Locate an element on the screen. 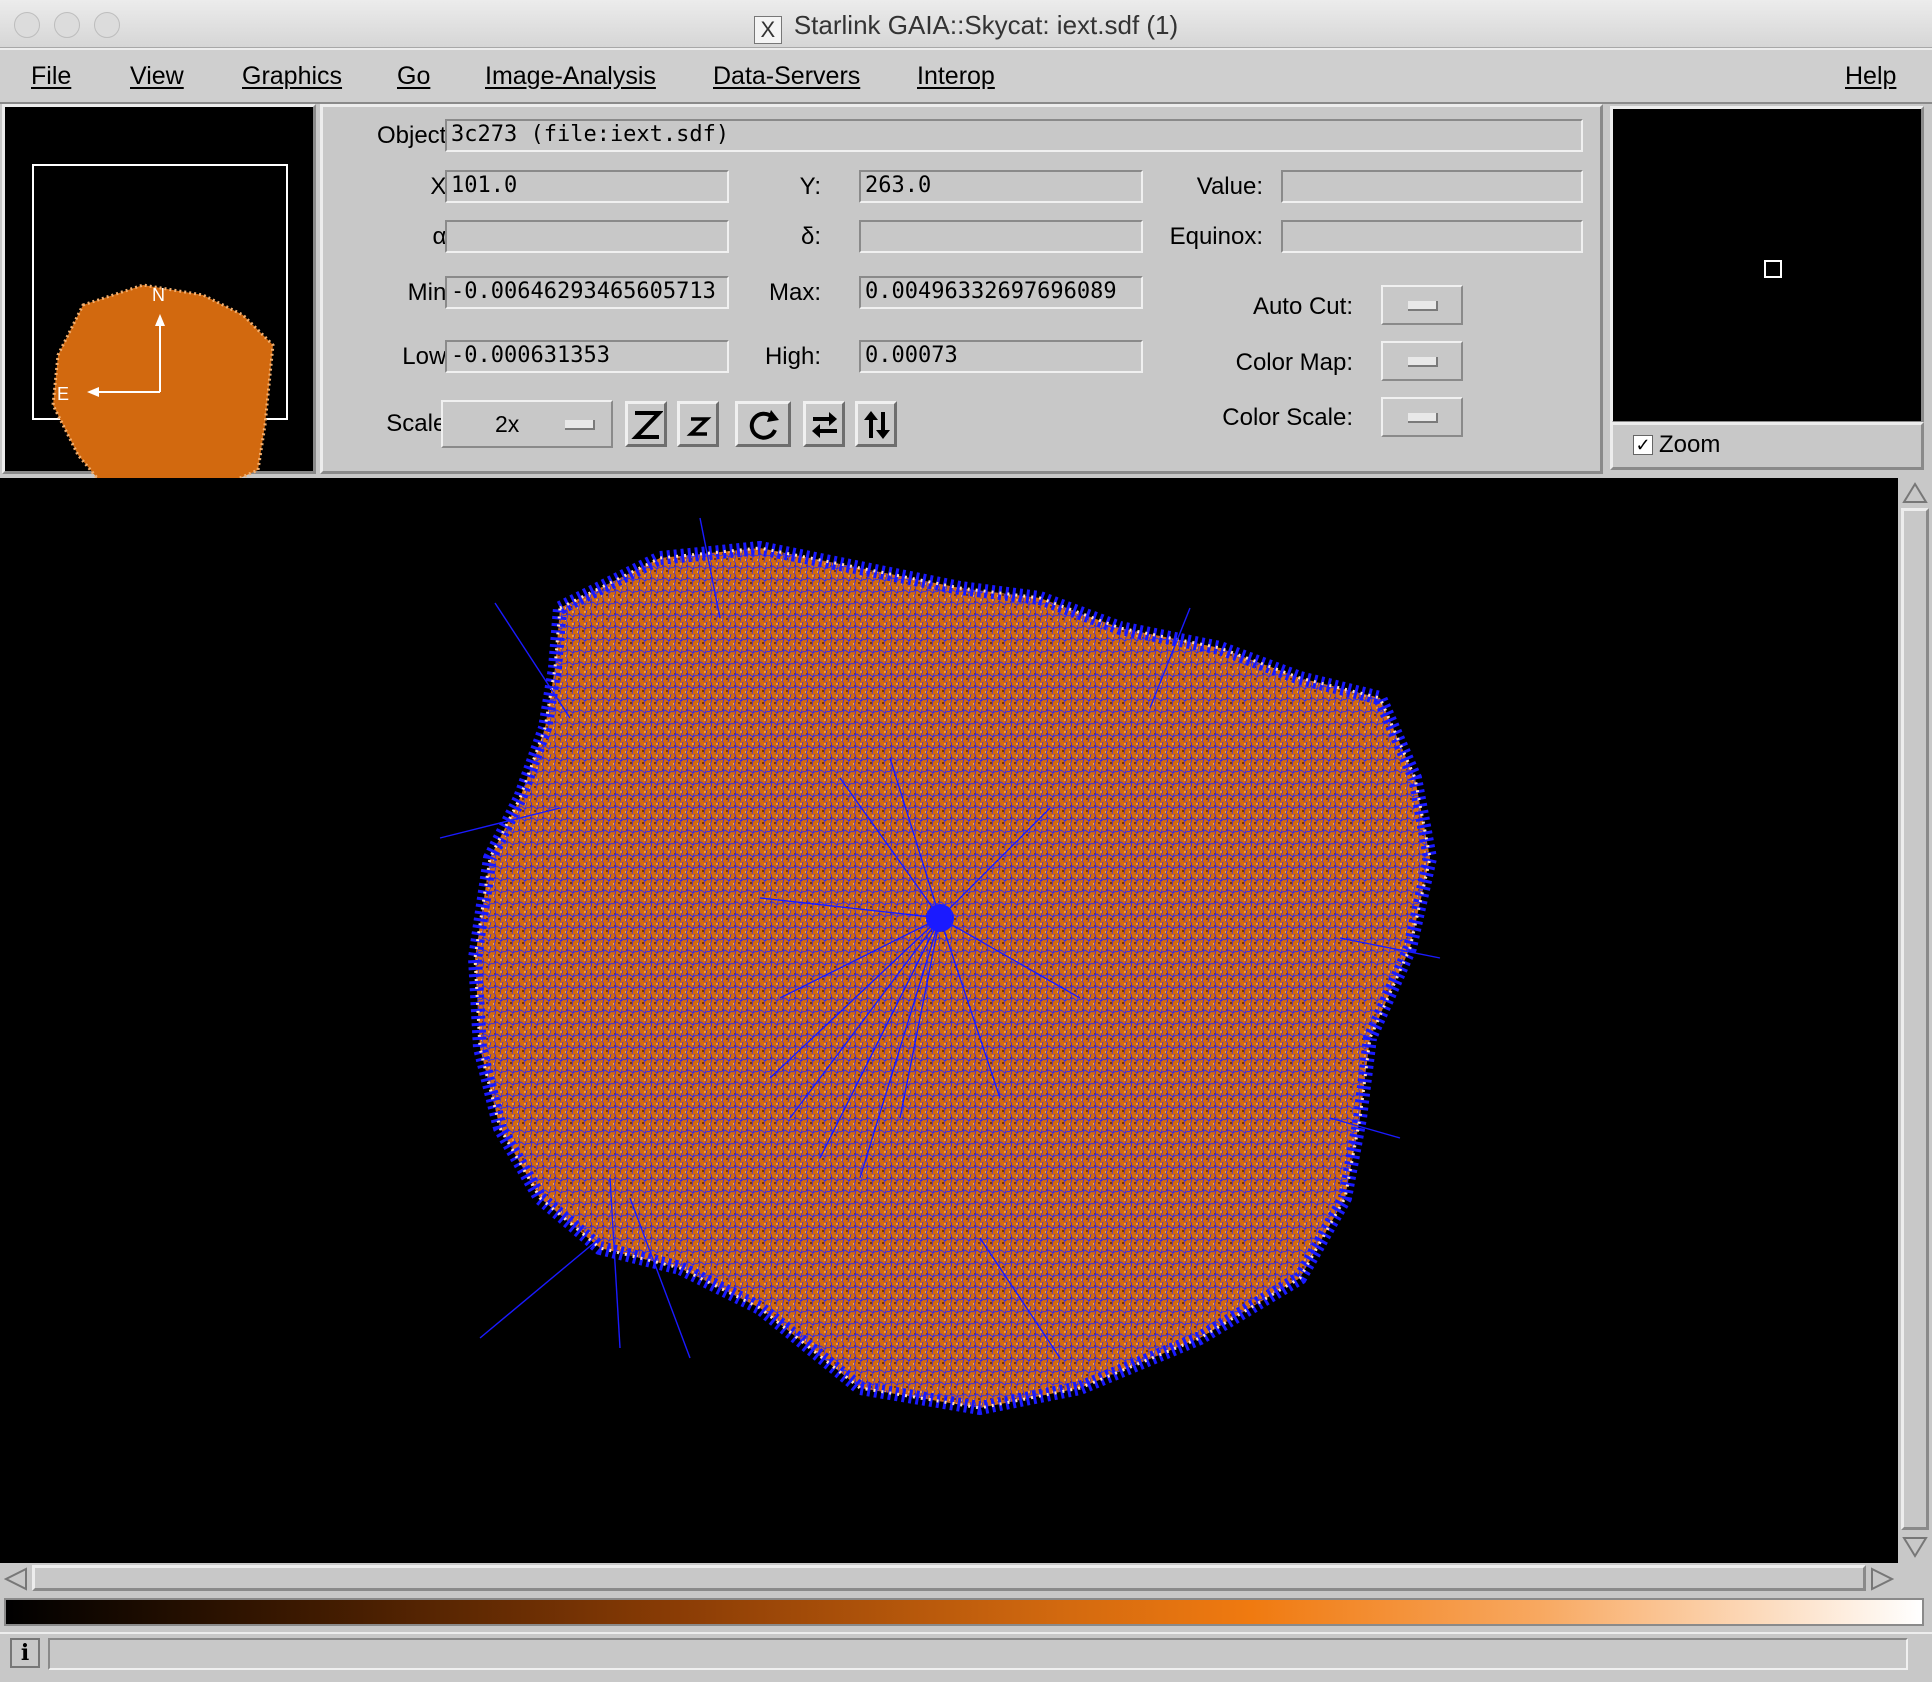 The image size is (1932, 1682). rotate-icon is located at coordinates (764, 425).